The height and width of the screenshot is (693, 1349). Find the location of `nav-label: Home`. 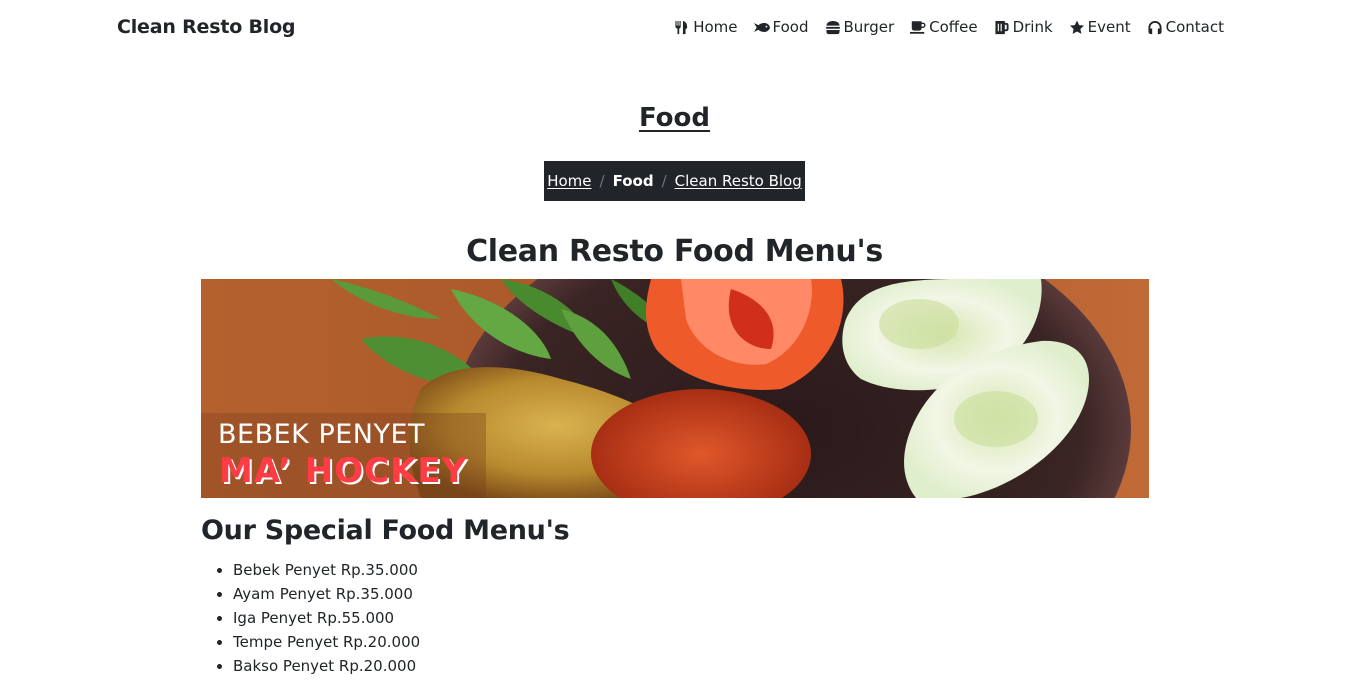

nav-label: Home is located at coordinates (715, 27).